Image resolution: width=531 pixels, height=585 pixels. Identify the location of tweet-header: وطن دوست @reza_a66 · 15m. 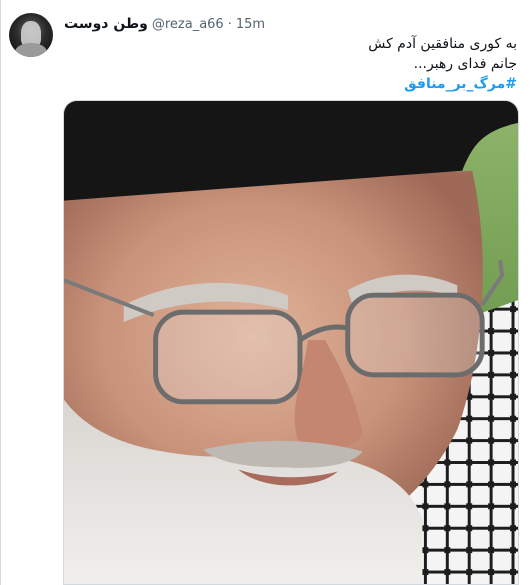
(164, 24).